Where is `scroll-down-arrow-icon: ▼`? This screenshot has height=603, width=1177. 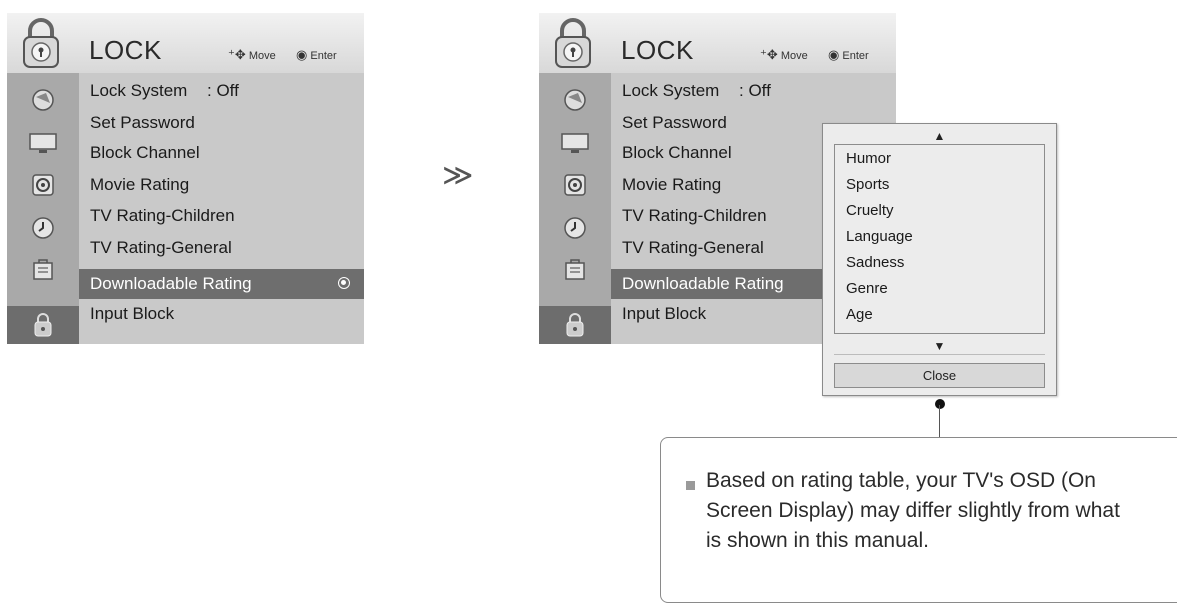 scroll-down-arrow-icon: ▼ is located at coordinates (939, 346).